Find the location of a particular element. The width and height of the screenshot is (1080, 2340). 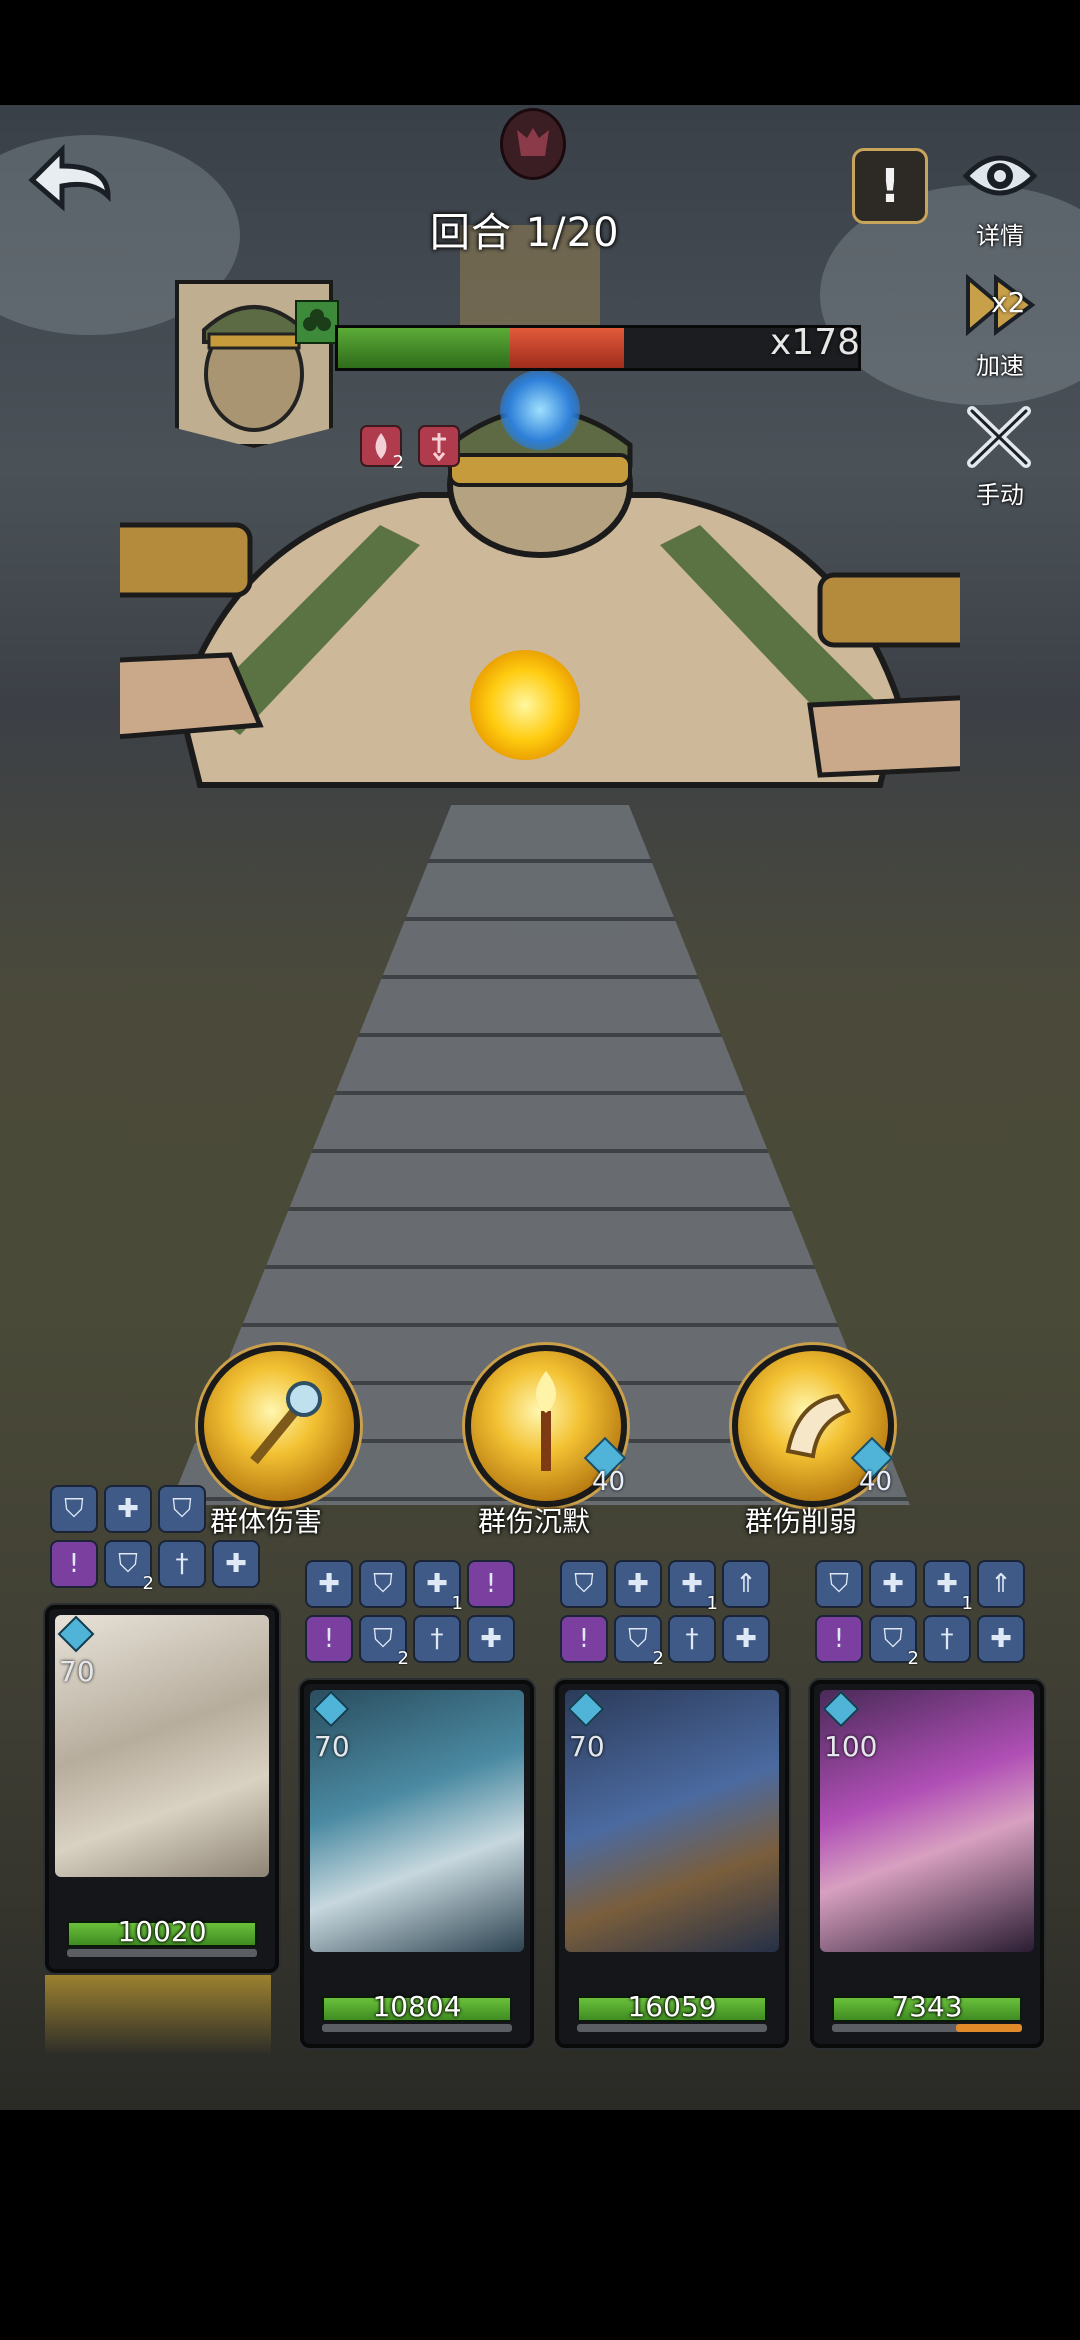

hero-hp-value: 10804 is located at coordinates (417, 2006).